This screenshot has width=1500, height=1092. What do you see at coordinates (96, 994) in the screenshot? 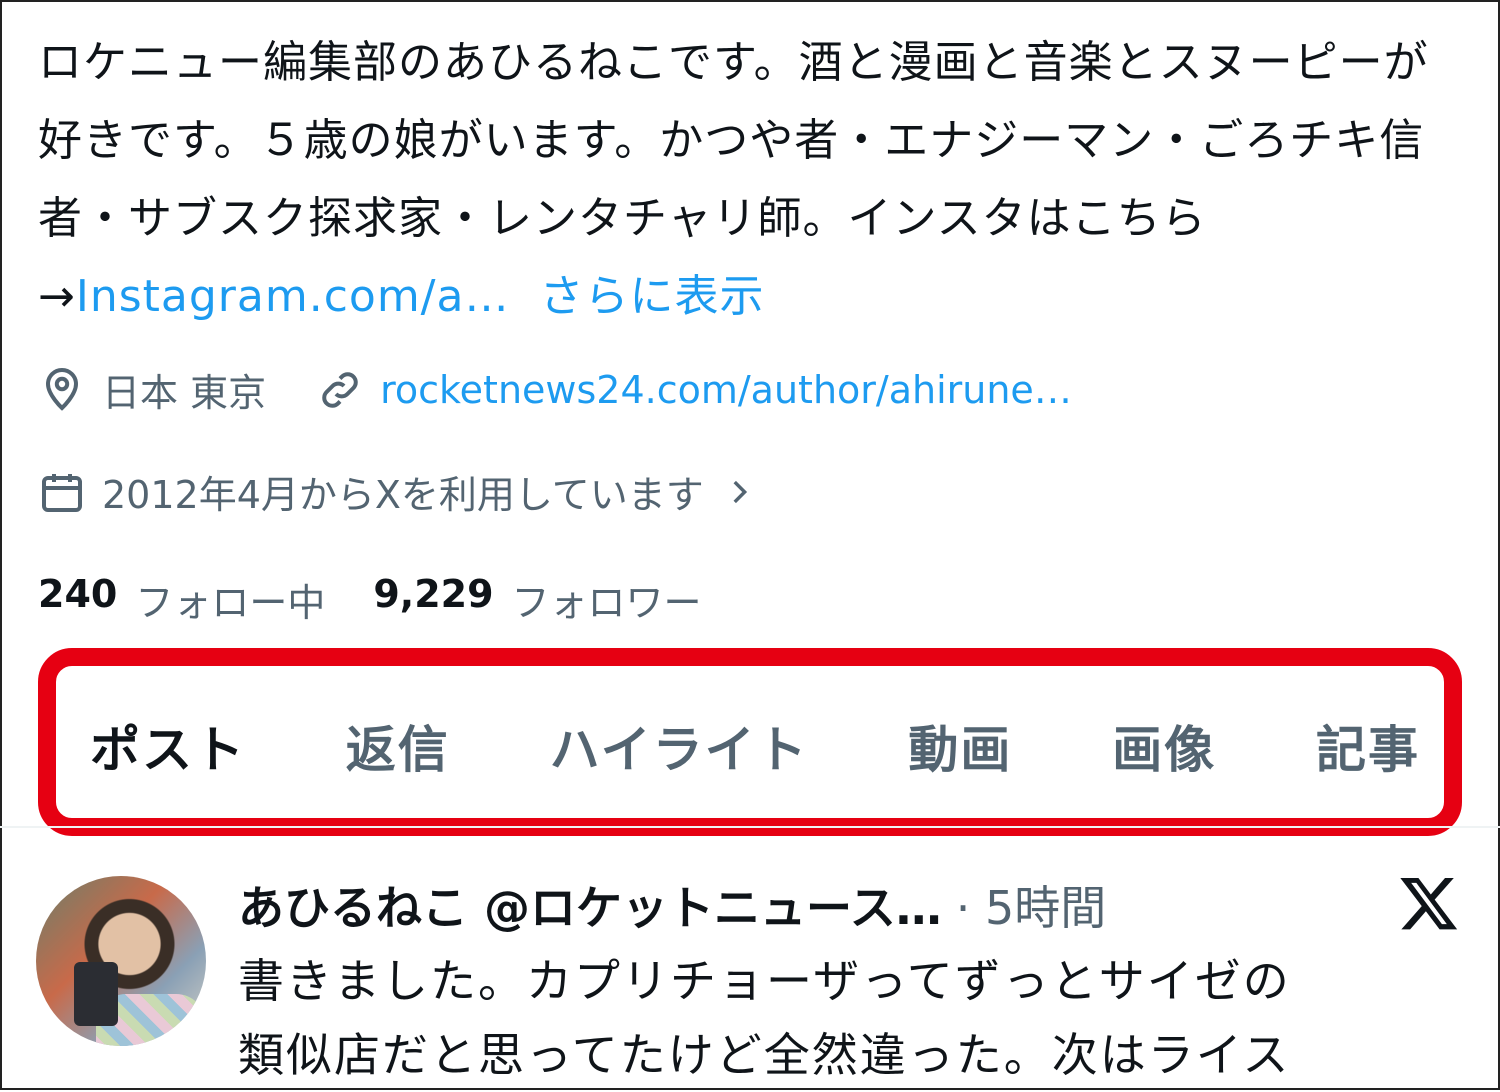
I see `avatar-cup` at bounding box center [96, 994].